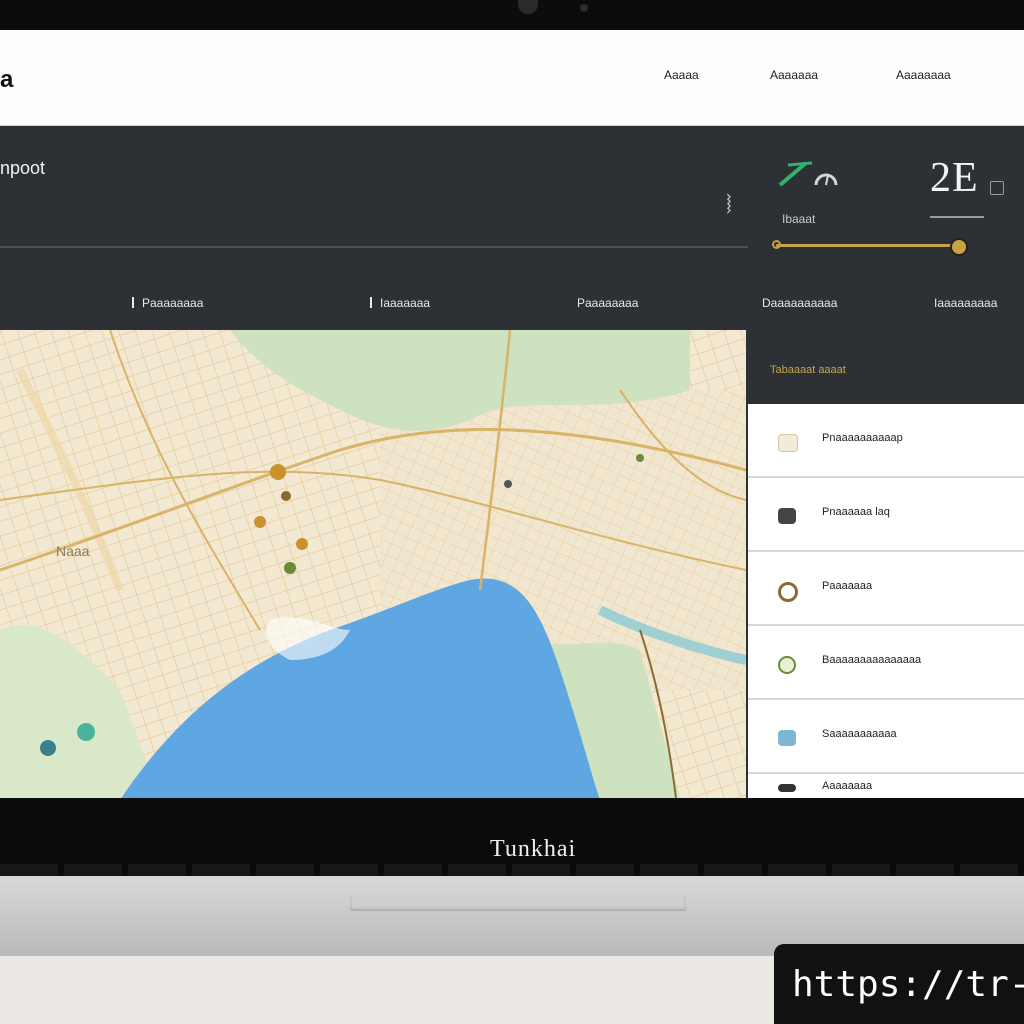  I want to click on tab-label: Daaaaaaaaaa, so click(800, 303).